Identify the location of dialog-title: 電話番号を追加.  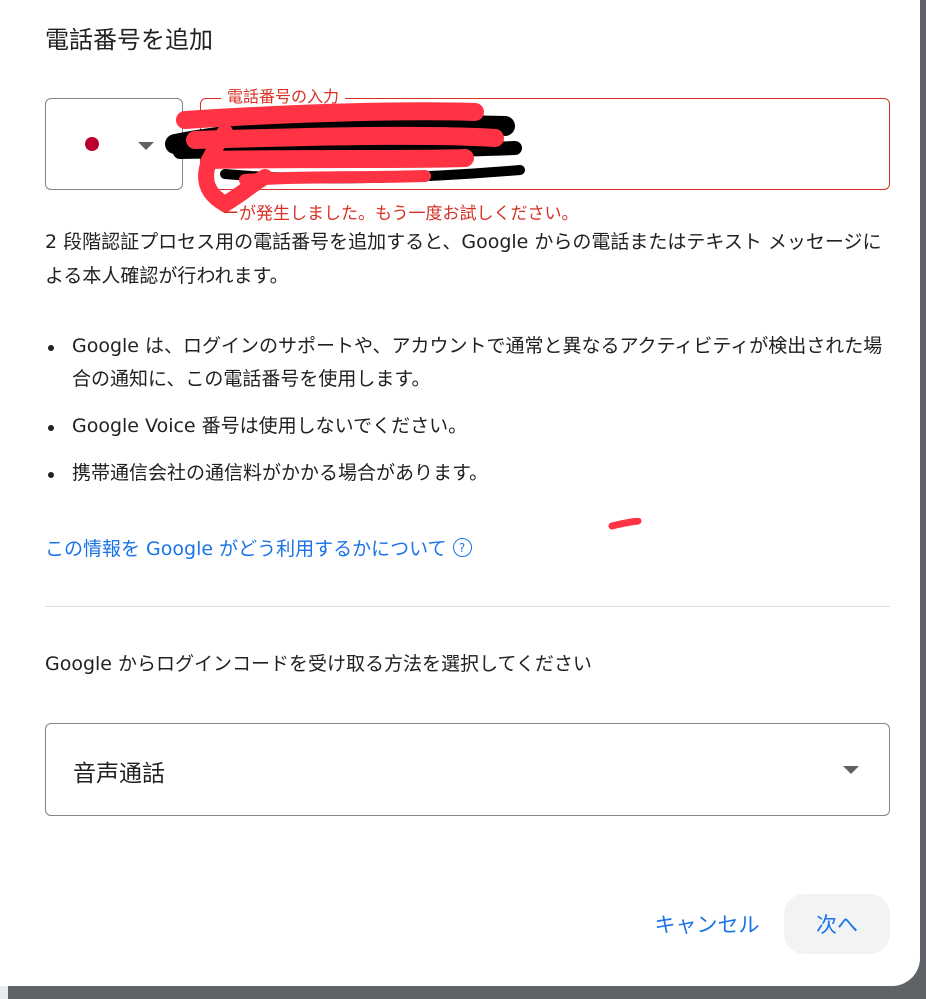
(129, 40).